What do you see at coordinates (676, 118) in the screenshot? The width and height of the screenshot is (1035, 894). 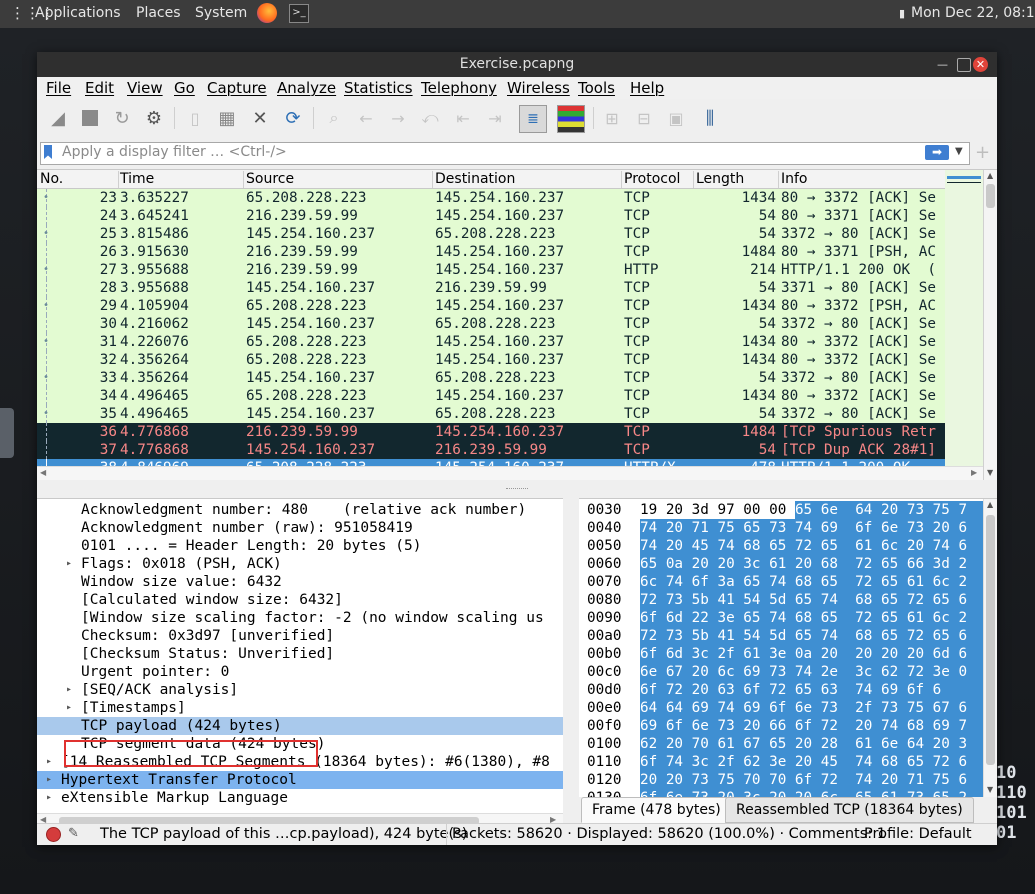 I see `normal-size-icon: ▣` at bounding box center [676, 118].